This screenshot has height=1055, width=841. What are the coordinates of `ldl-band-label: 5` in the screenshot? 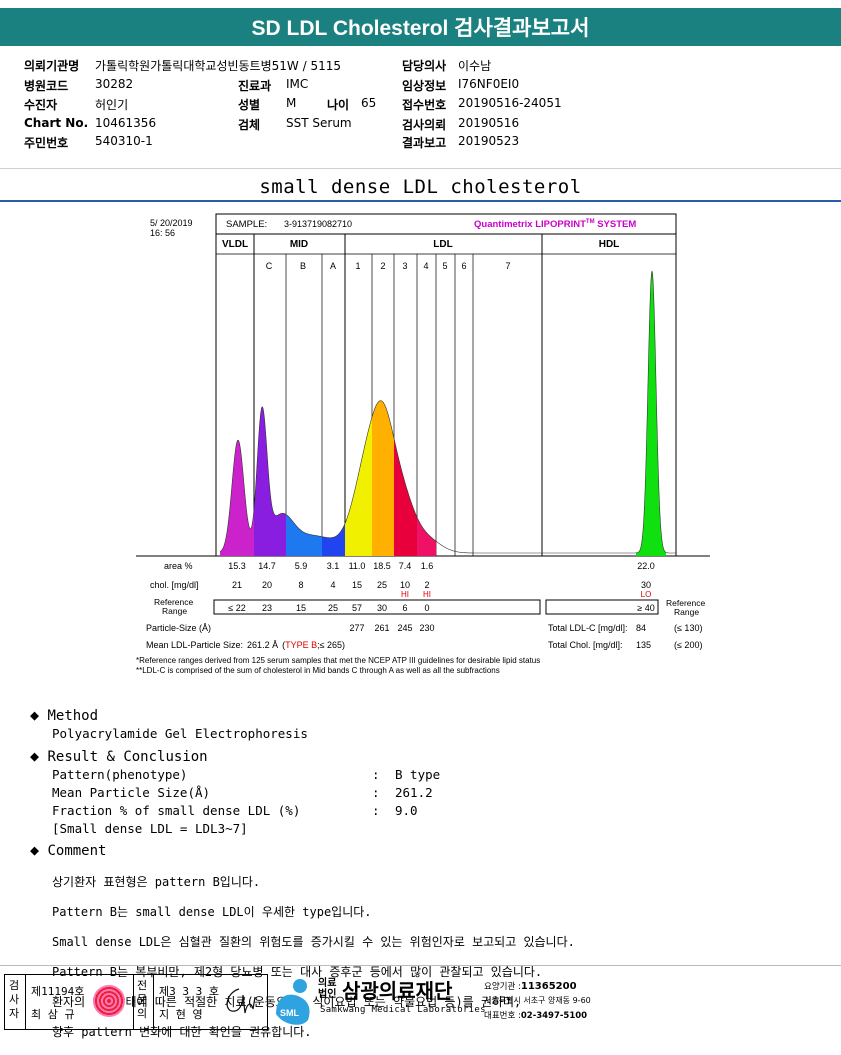 It's located at (444, 266).